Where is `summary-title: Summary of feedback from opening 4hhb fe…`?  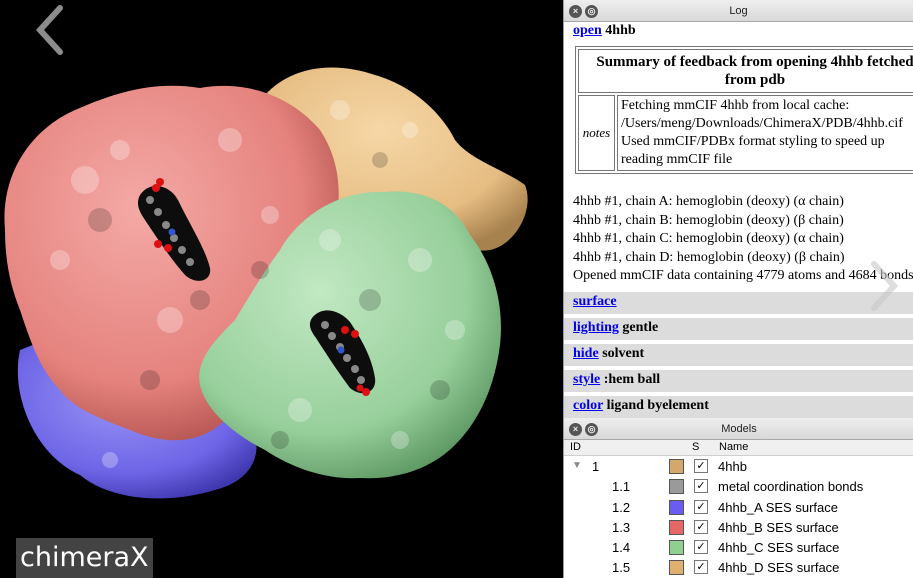
summary-title: Summary of feedback from opening 4hhb fe… is located at coordinates (745, 71).